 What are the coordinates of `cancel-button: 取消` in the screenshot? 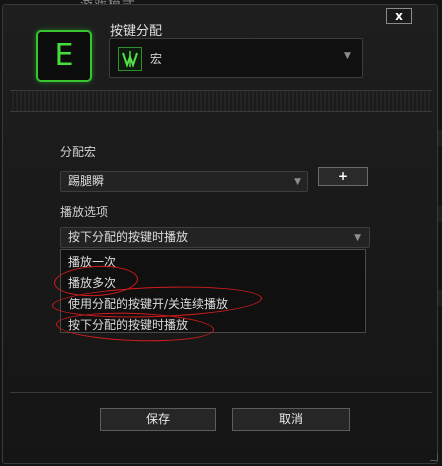 It's located at (291, 419).